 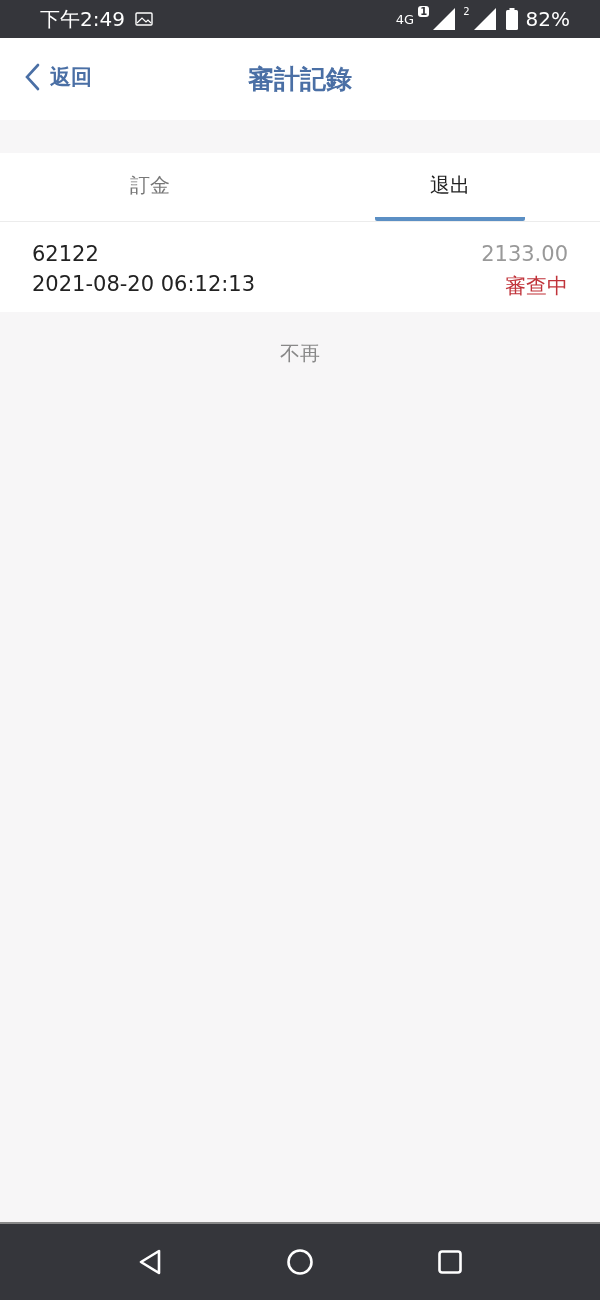 I want to click on home-icon, so click(x=300, y=1262).